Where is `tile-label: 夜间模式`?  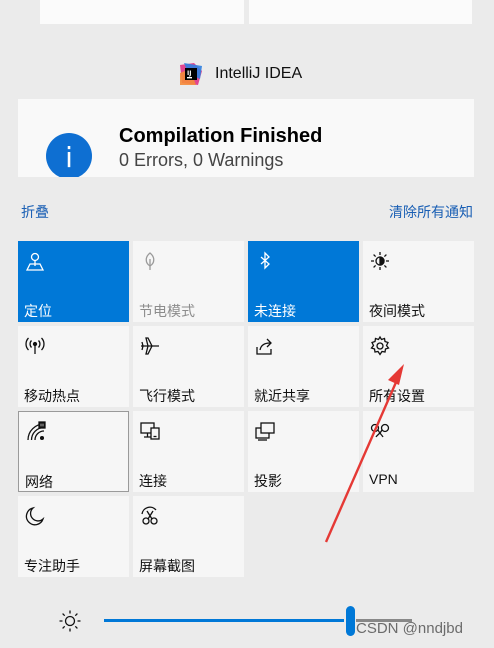
tile-label: 夜间模式 is located at coordinates (397, 311).